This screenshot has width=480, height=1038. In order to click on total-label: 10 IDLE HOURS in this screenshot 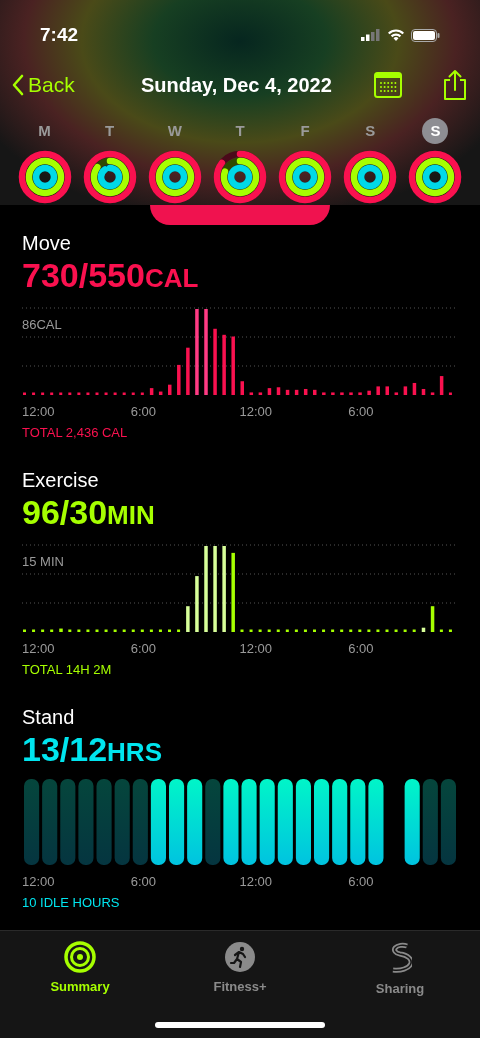, I will do `click(71, 902)`.